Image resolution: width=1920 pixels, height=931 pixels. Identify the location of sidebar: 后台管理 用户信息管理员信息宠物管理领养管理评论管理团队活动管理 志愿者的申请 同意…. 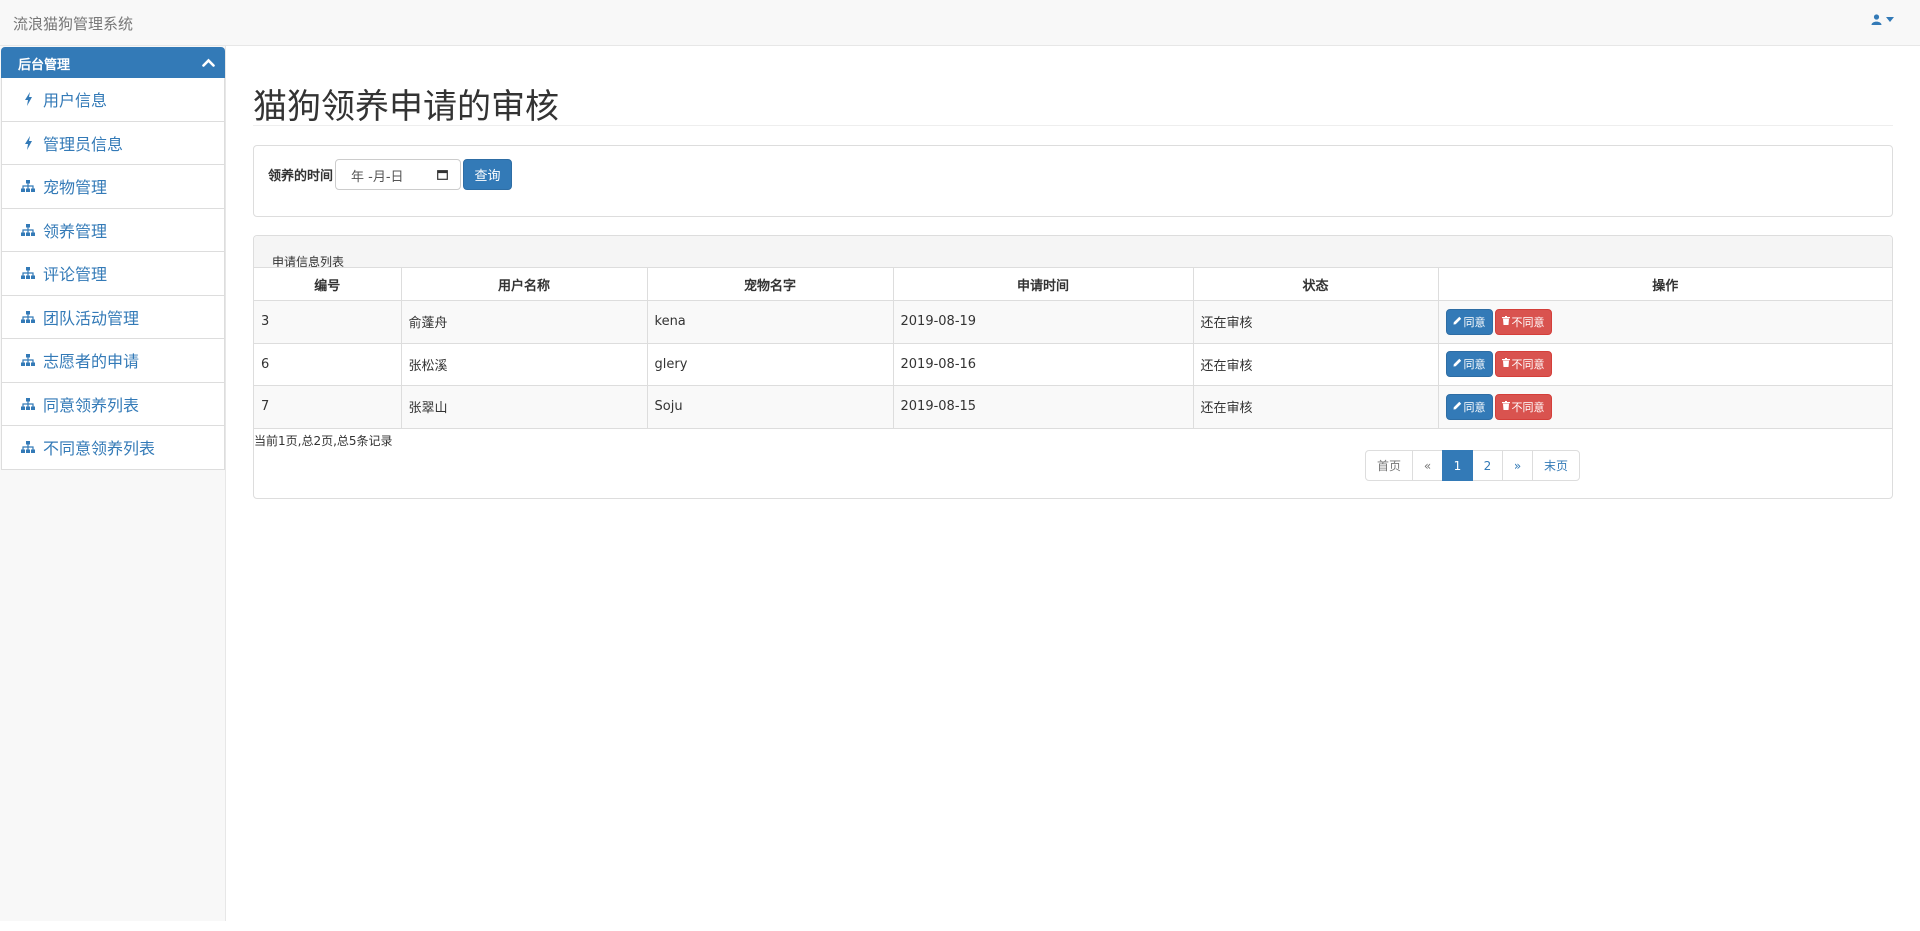
(113, 483).